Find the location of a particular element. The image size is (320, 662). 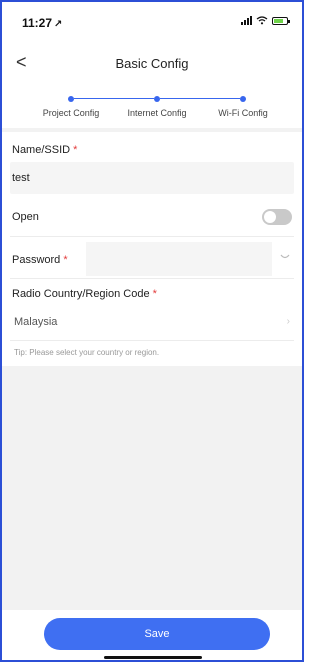

step-label-internet: Internet Config is located at coordinates (157, 113).